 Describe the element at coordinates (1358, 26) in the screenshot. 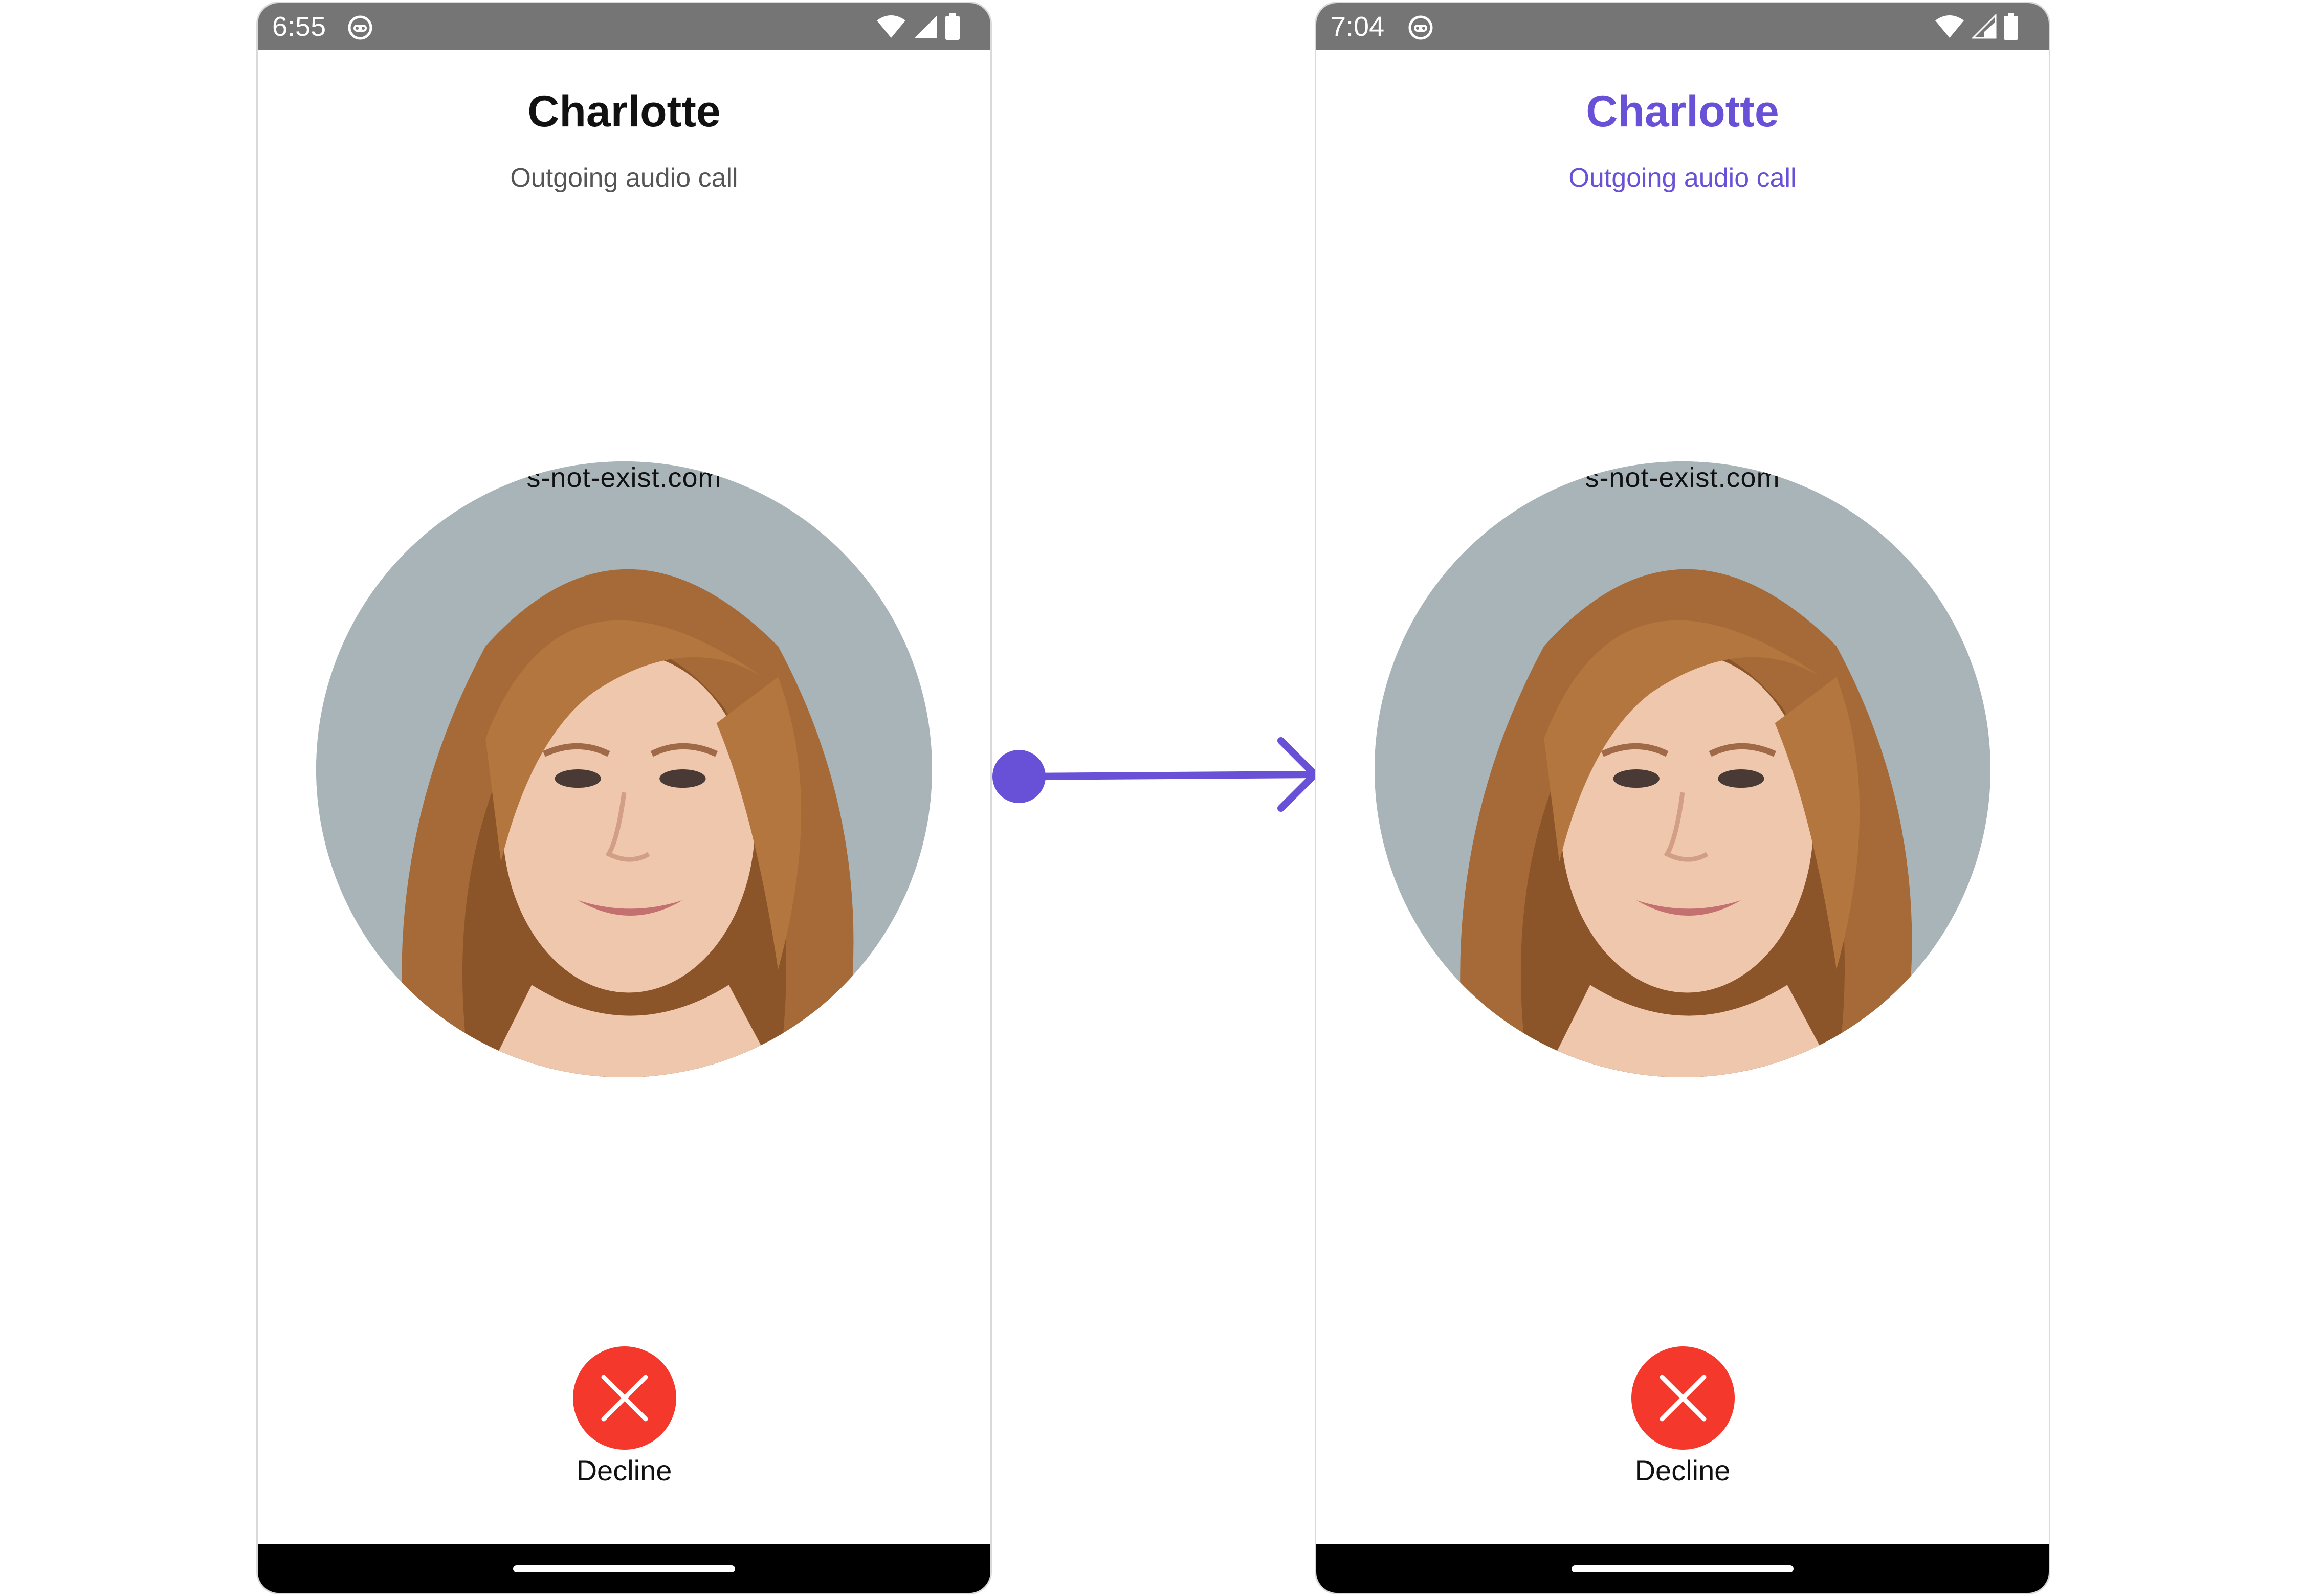

I see `status-time: 7:04` at that location.